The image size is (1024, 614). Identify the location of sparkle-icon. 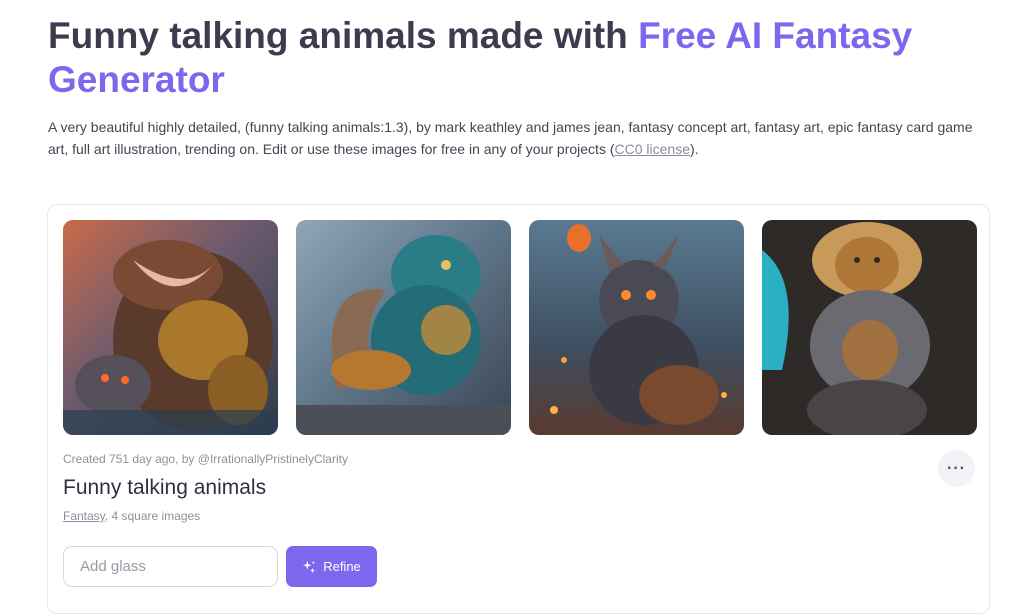
(309, 566).